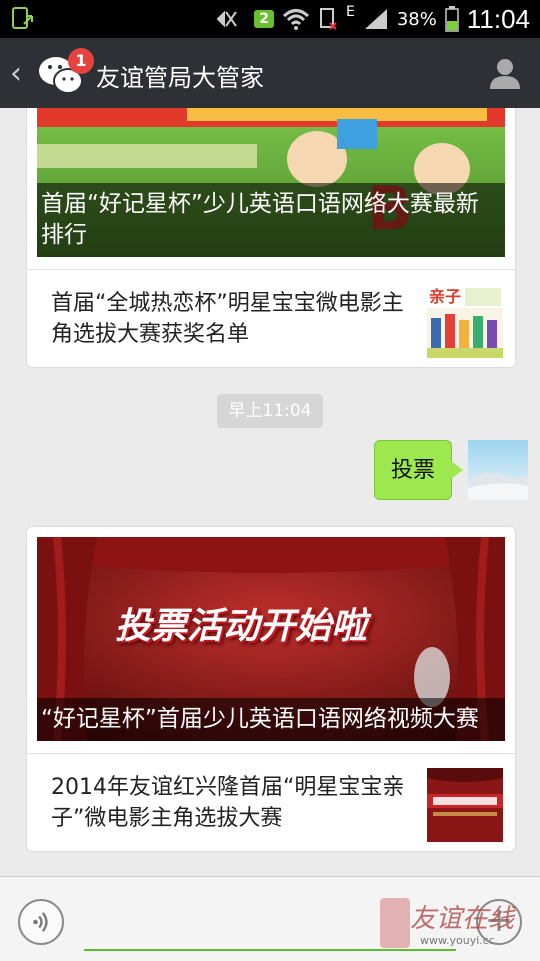  I want to click on status-bar: 2 E 38% 11:04, so click(270, 19).